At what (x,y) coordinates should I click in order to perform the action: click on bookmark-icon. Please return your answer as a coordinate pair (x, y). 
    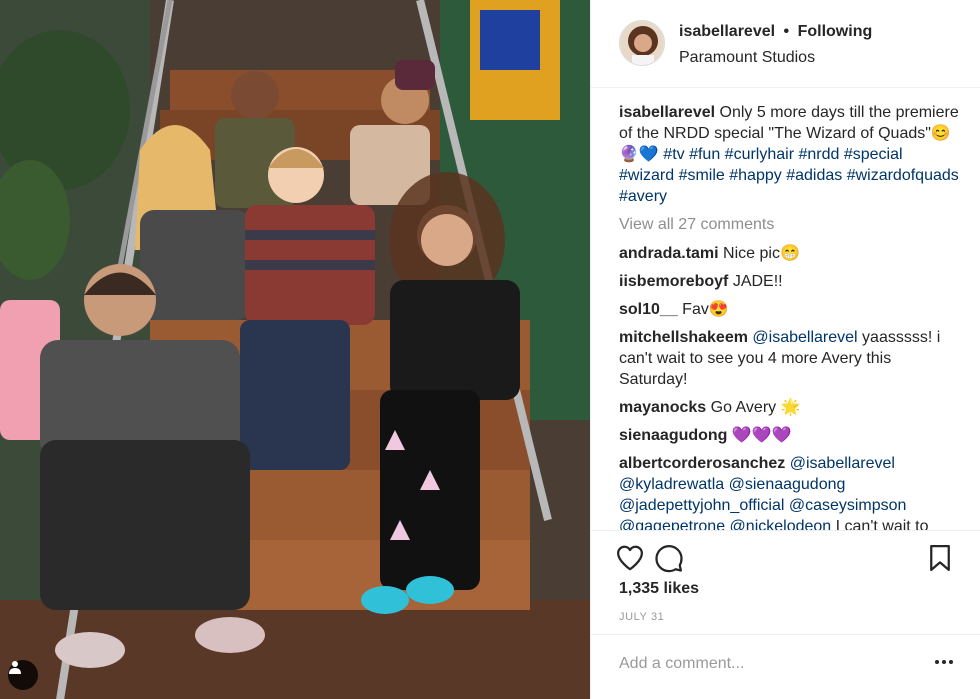
    Looking at the image, I should click on (940, 558).